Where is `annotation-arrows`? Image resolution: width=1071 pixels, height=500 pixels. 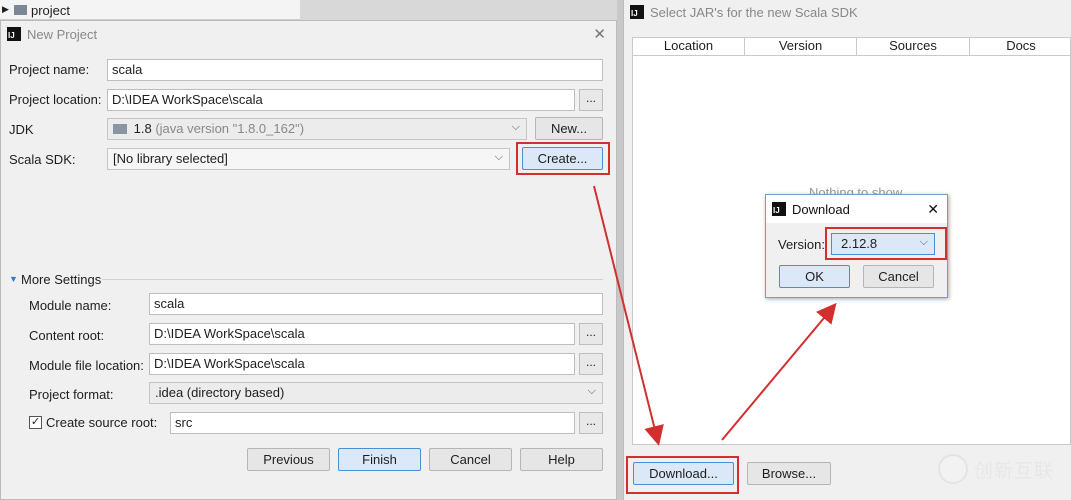
annotation-arrows is located at coordinates (715, 315).